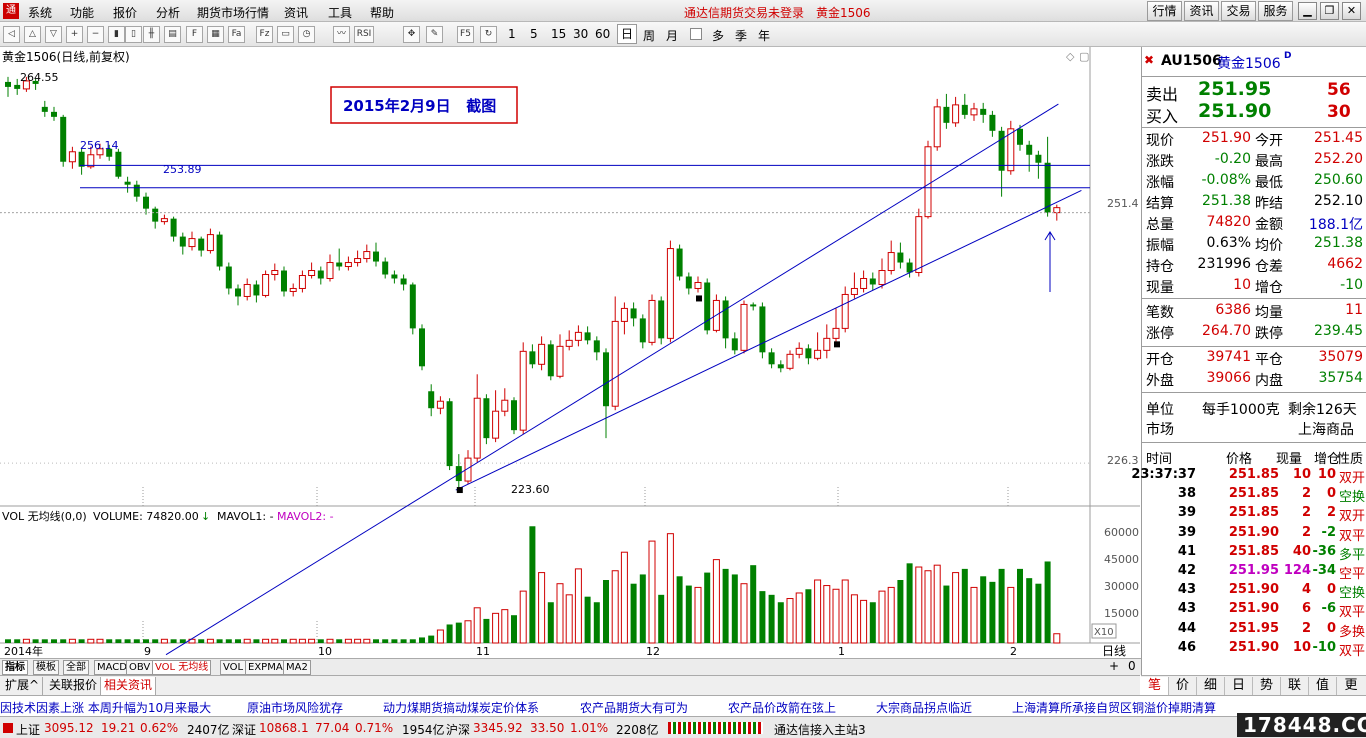 The width and height of the screenshot is (1366, 738). What do you see at coordinates (105, 707) in the screenshot?
I see `news-item: 因技术因素上涨 本周升幅为10月来最大` at bounding box center [105, 707].